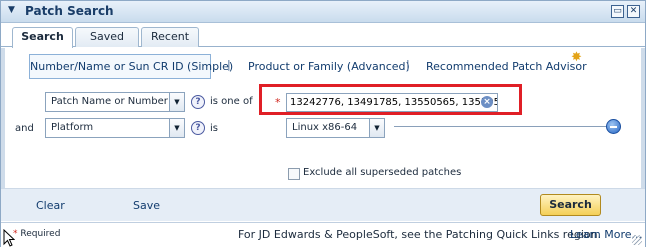 The width and height of the screenshot is (648, 249). I want to click on save-button: Save, so click(146, 205).